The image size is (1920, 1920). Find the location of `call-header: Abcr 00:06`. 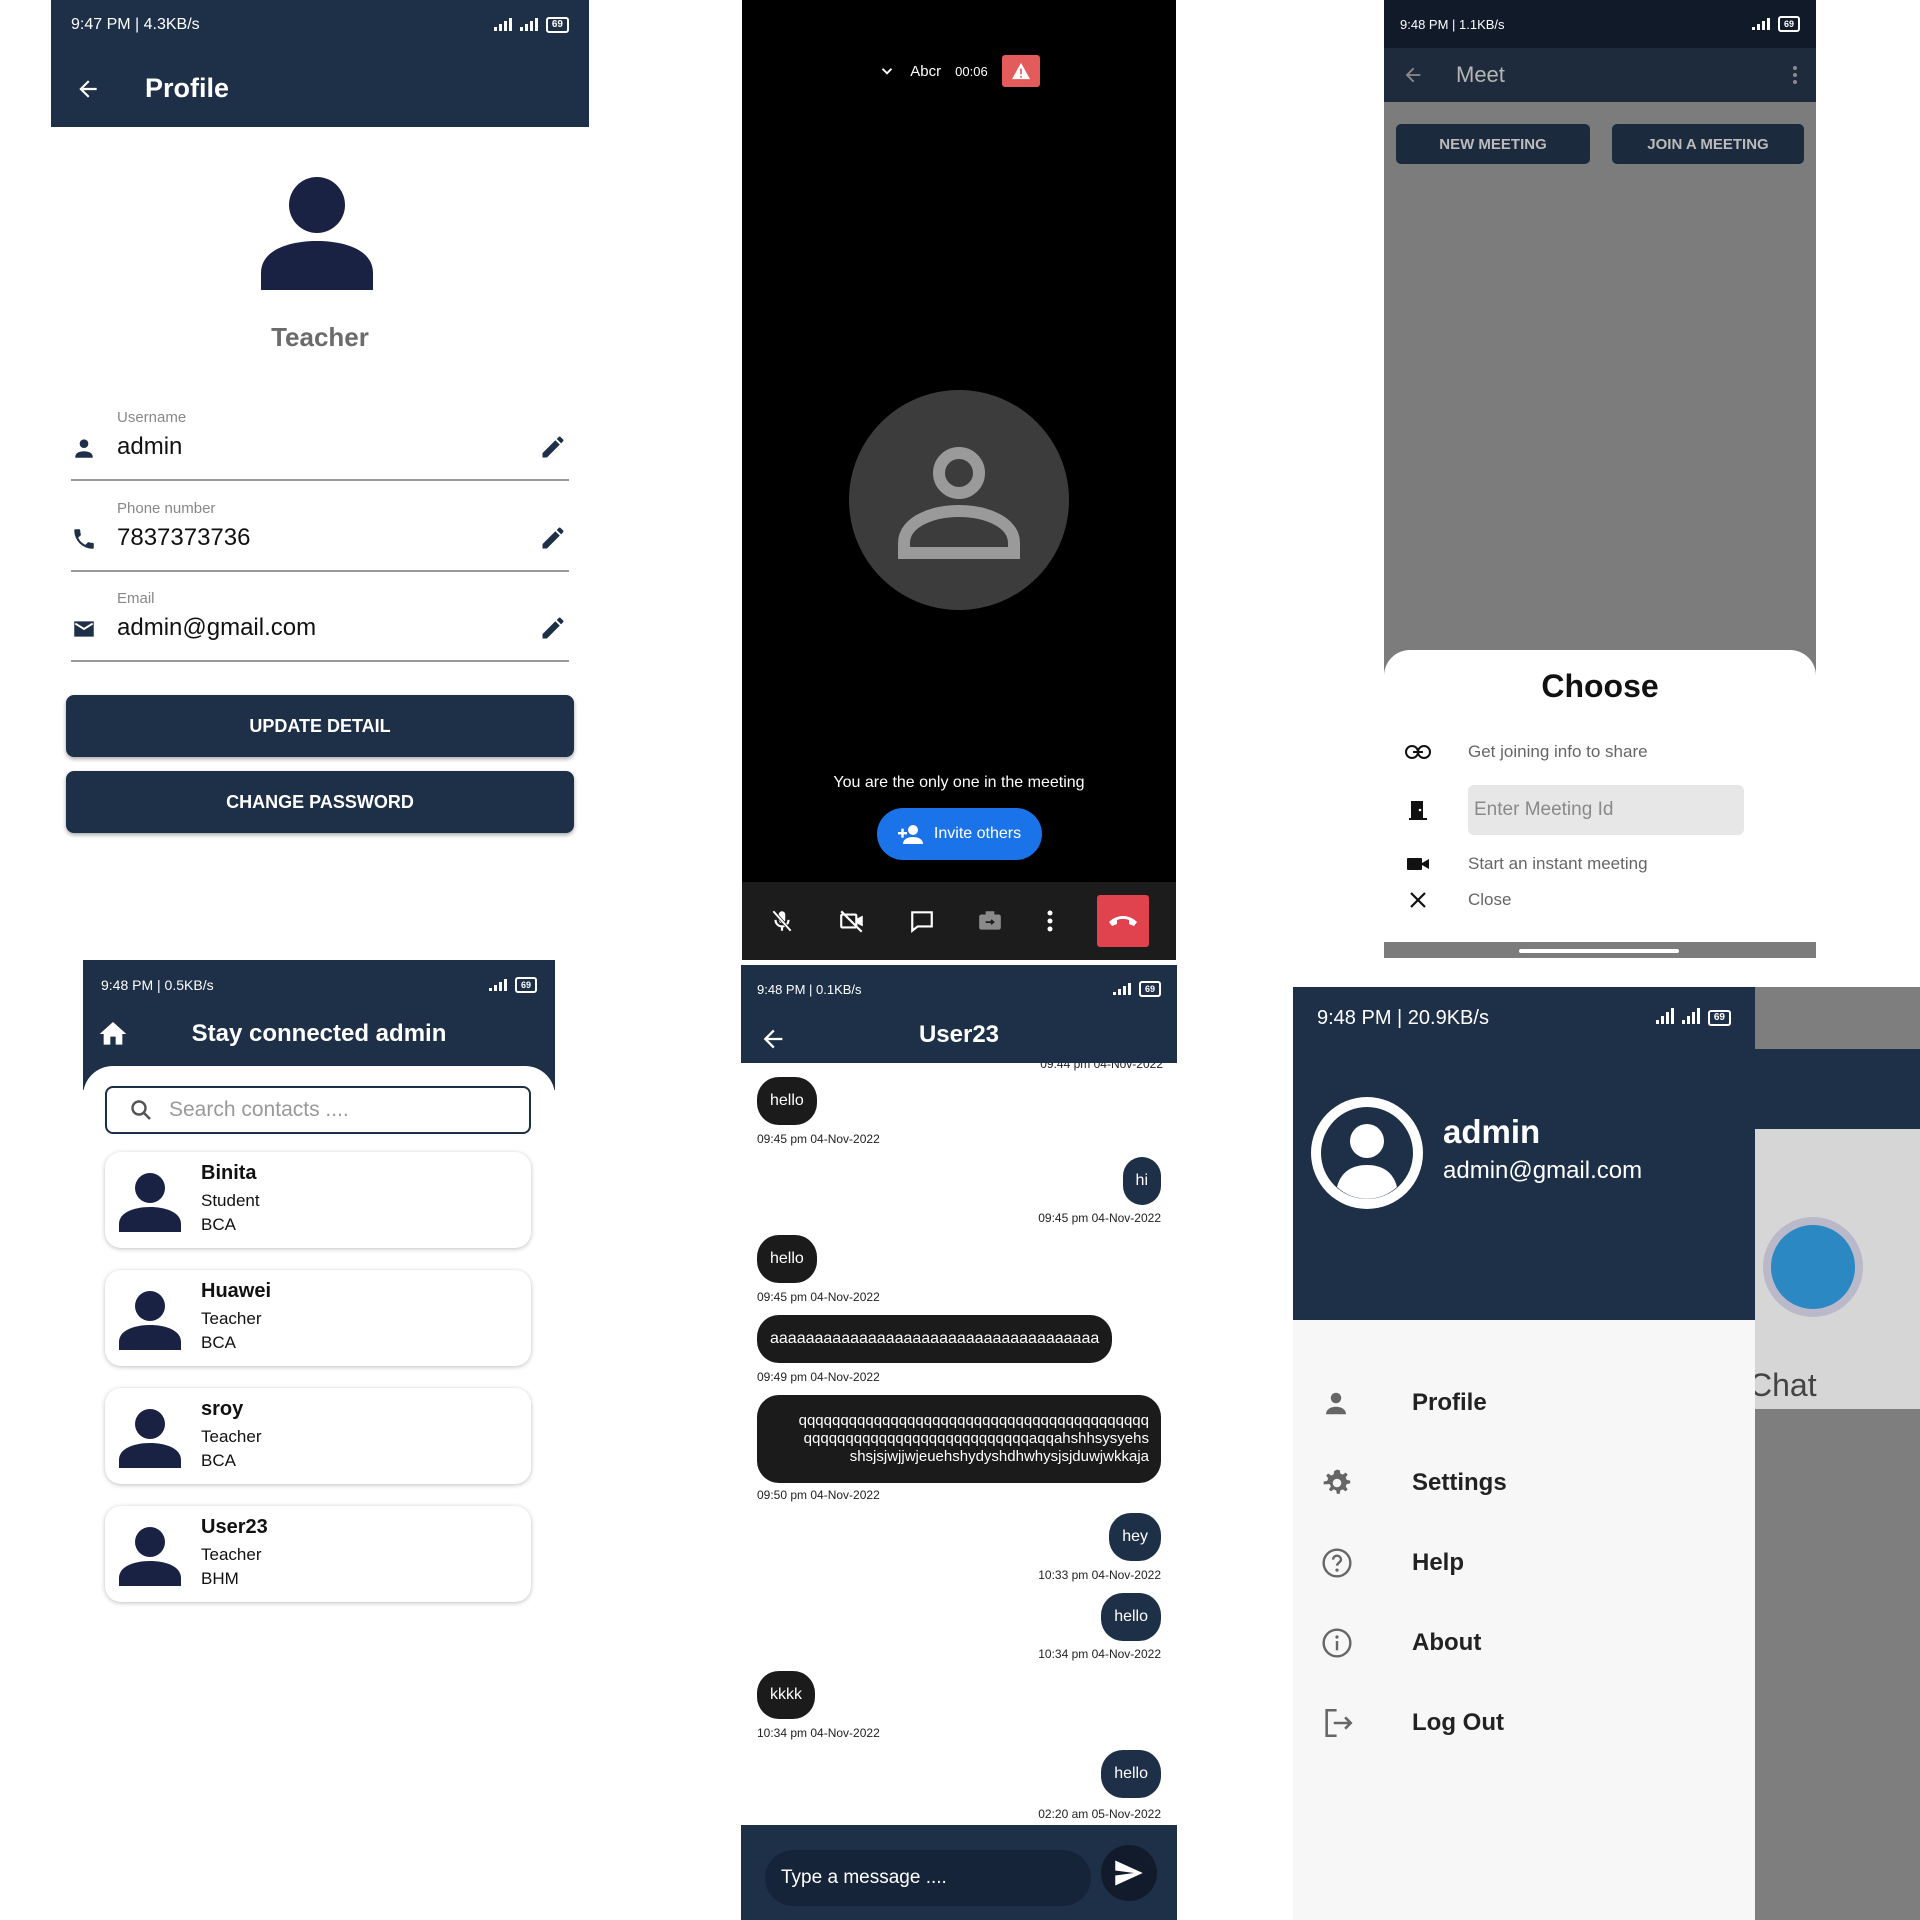

call-header: Abcr 00:06 is located at coordinates (959, 71).